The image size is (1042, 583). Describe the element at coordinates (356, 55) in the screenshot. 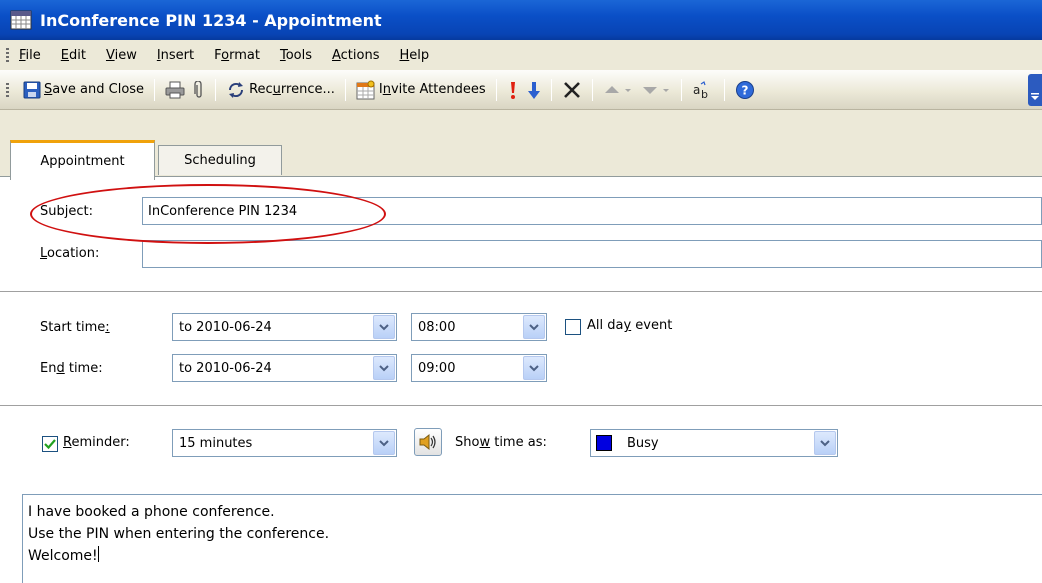

I see `menu-actions: Actions` at that location.